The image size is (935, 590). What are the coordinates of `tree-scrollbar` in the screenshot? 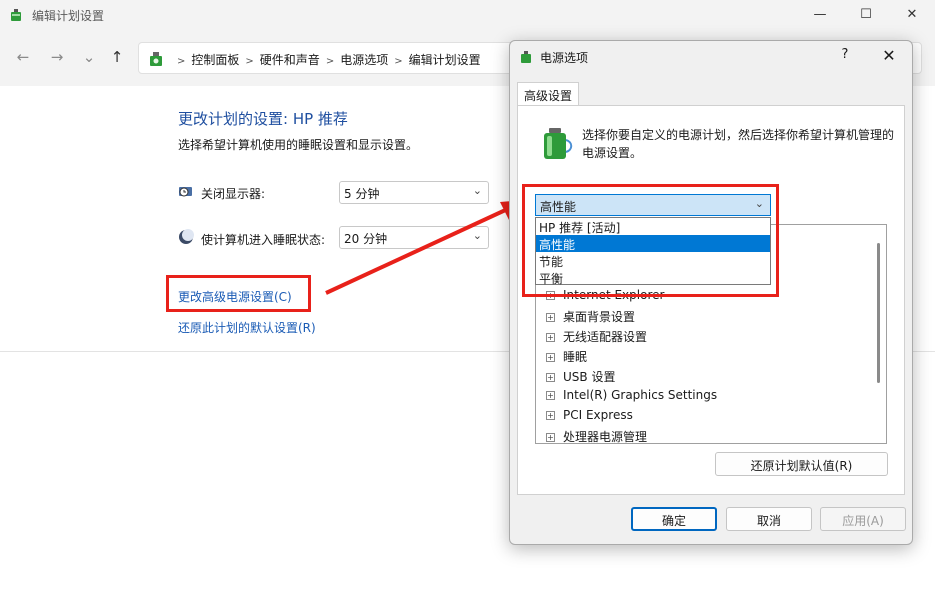 It's located at (878, 313).